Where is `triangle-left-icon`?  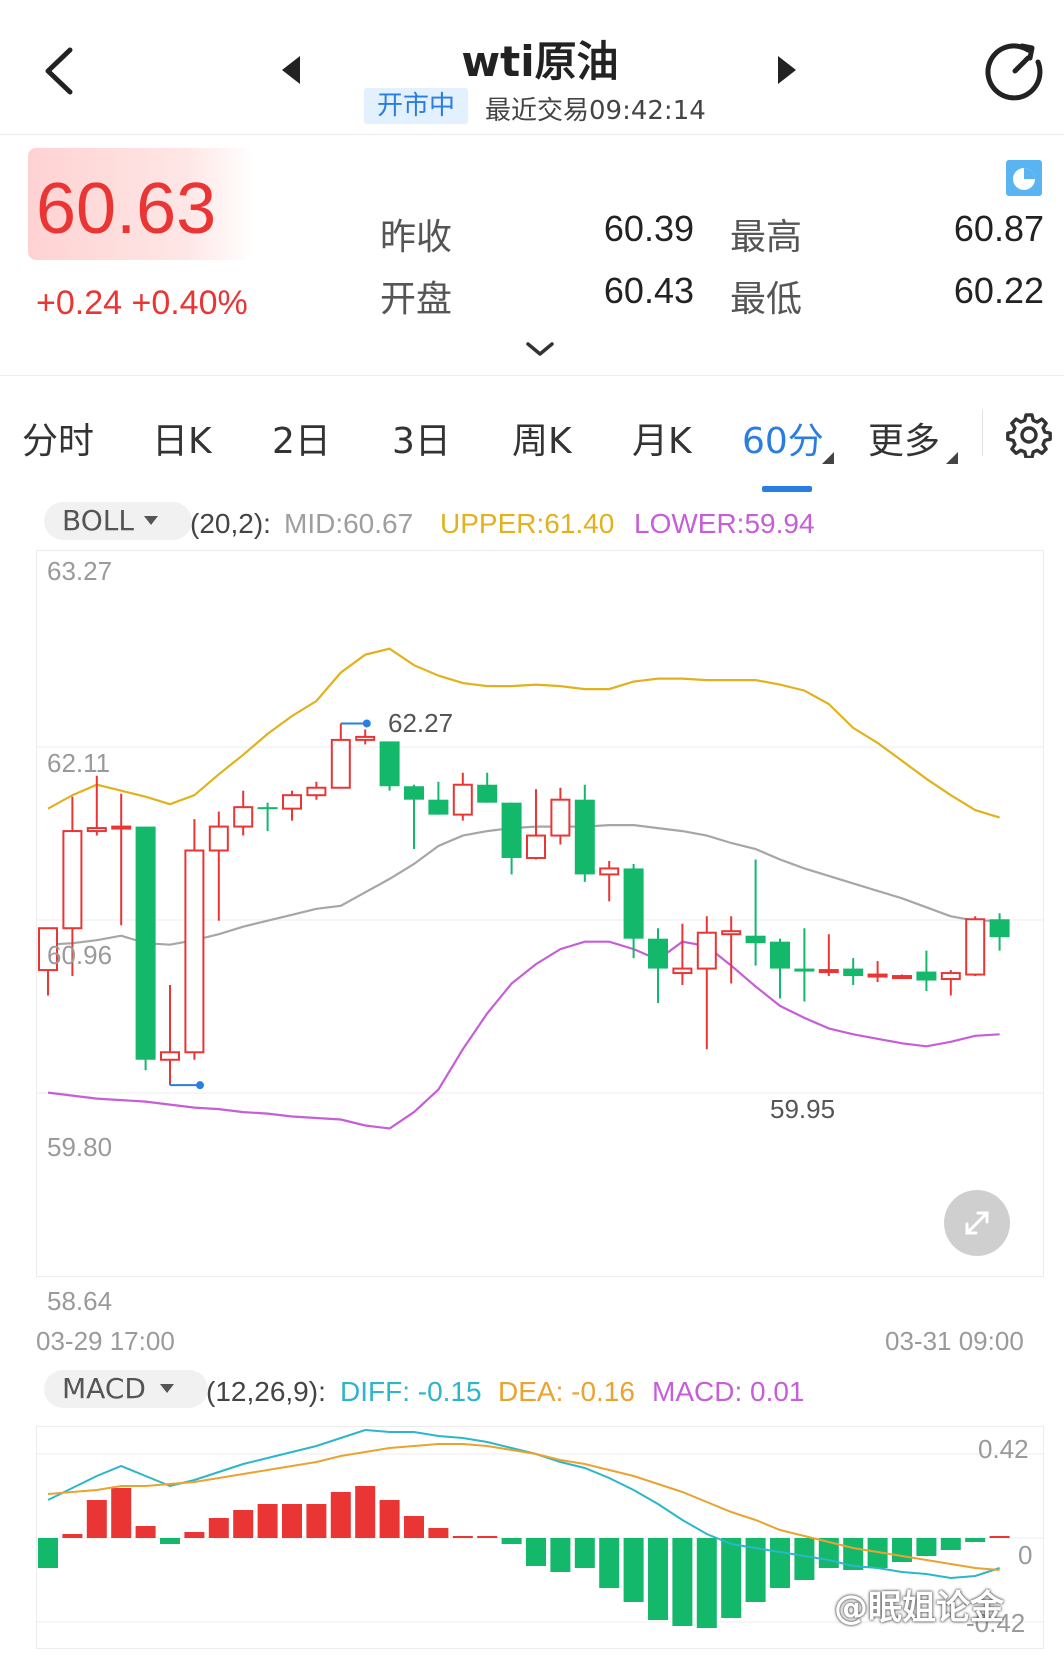 triangle-left-icon is located at coordinates (291, 70).